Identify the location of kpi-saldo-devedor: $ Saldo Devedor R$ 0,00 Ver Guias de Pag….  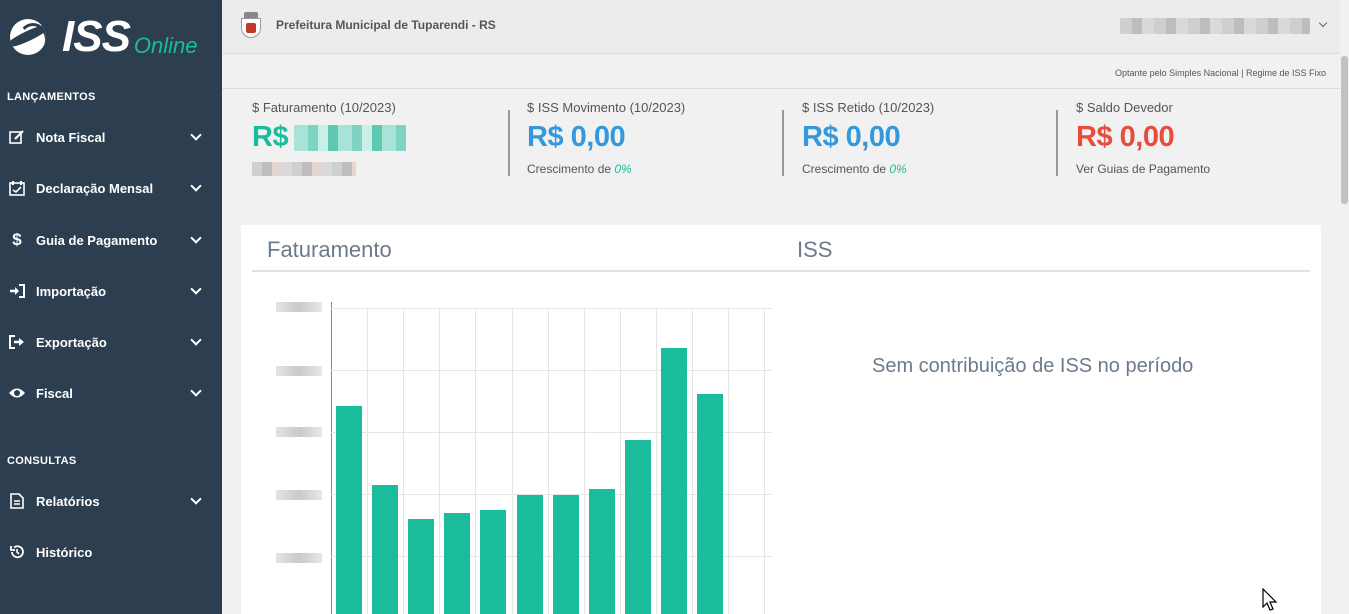
(1201, 145).